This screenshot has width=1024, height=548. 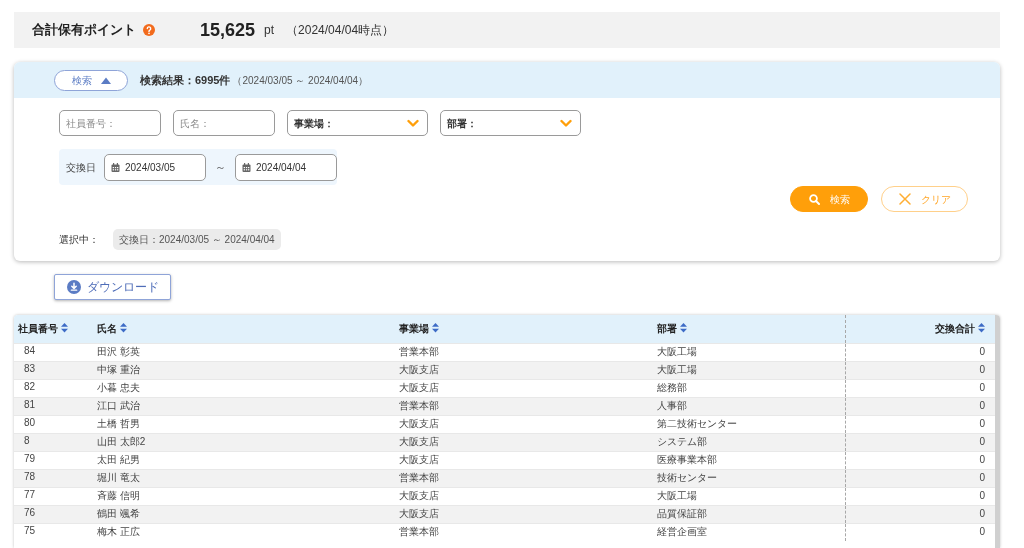 What do you see at coordinates (286, 167) in the screenshot?
I see `date-field: 2024/04/04` at bounding box center [286, 167].